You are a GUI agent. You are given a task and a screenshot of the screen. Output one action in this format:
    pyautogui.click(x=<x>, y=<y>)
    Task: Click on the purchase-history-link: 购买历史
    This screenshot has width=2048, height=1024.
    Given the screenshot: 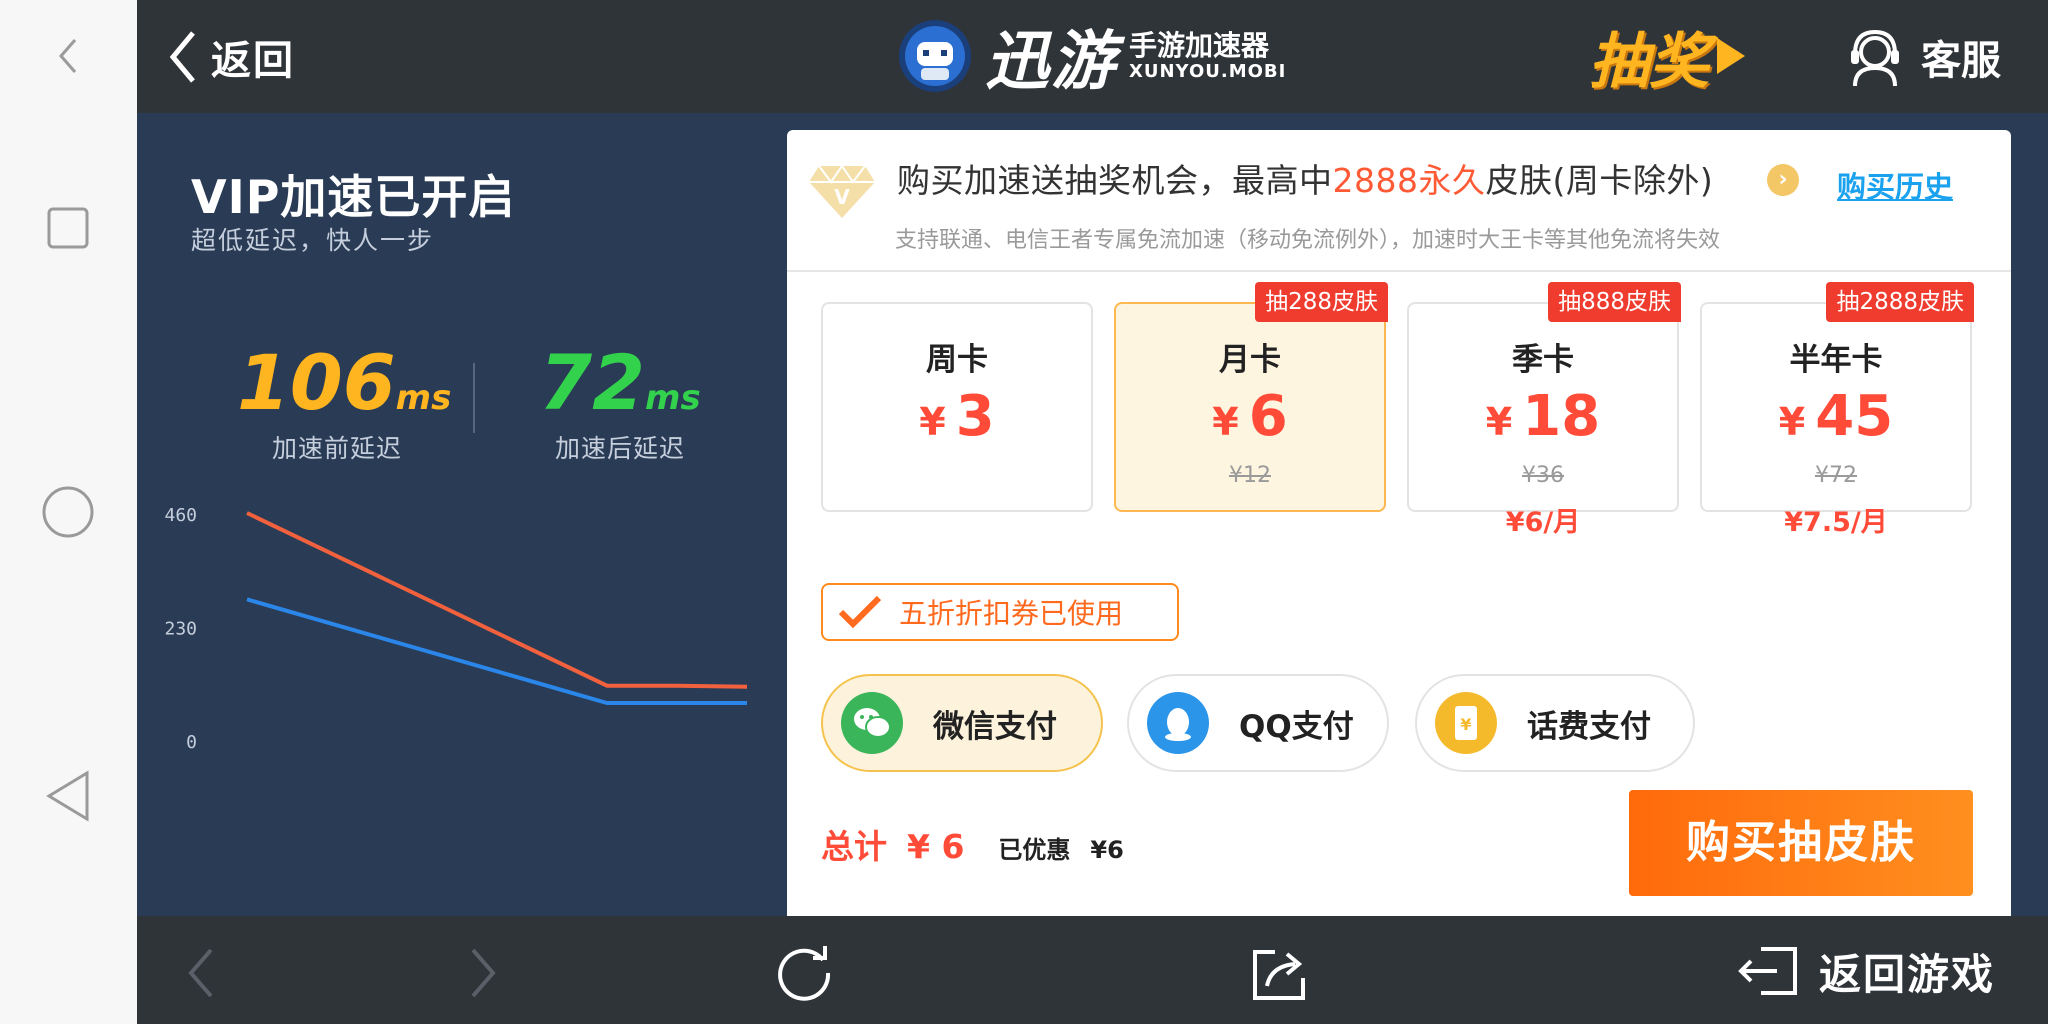 What is the action you would take?
    pyautogui.click(x=1895, y=185)
    